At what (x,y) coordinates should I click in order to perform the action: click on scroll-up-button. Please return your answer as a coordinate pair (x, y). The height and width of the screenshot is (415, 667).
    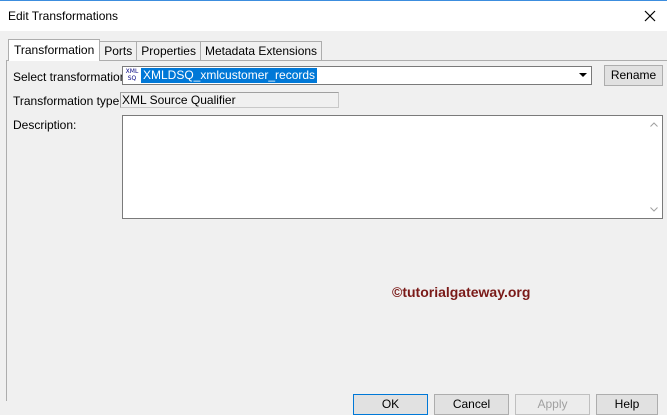
    Looking at the image, I should click on (653, 124).